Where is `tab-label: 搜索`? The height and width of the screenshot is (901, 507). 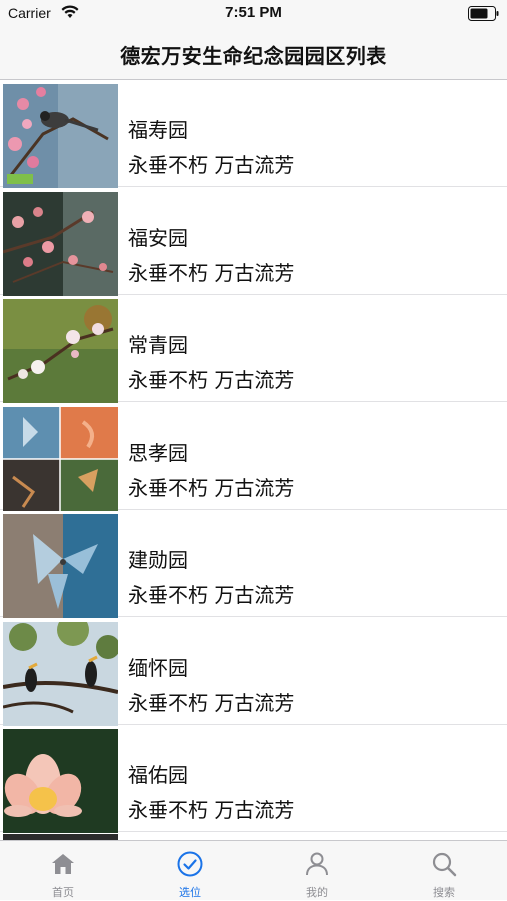
tab-label: 搜索 is located at coordinates (444, 892).